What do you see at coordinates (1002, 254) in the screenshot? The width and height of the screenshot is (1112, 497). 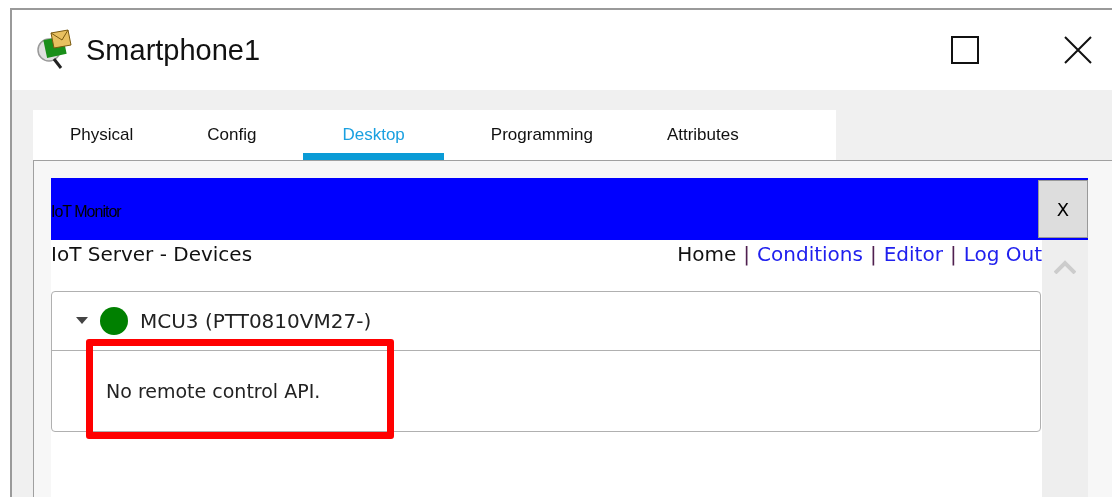 I see `nav-link: Log Out` at bounding box center [1002, 254].